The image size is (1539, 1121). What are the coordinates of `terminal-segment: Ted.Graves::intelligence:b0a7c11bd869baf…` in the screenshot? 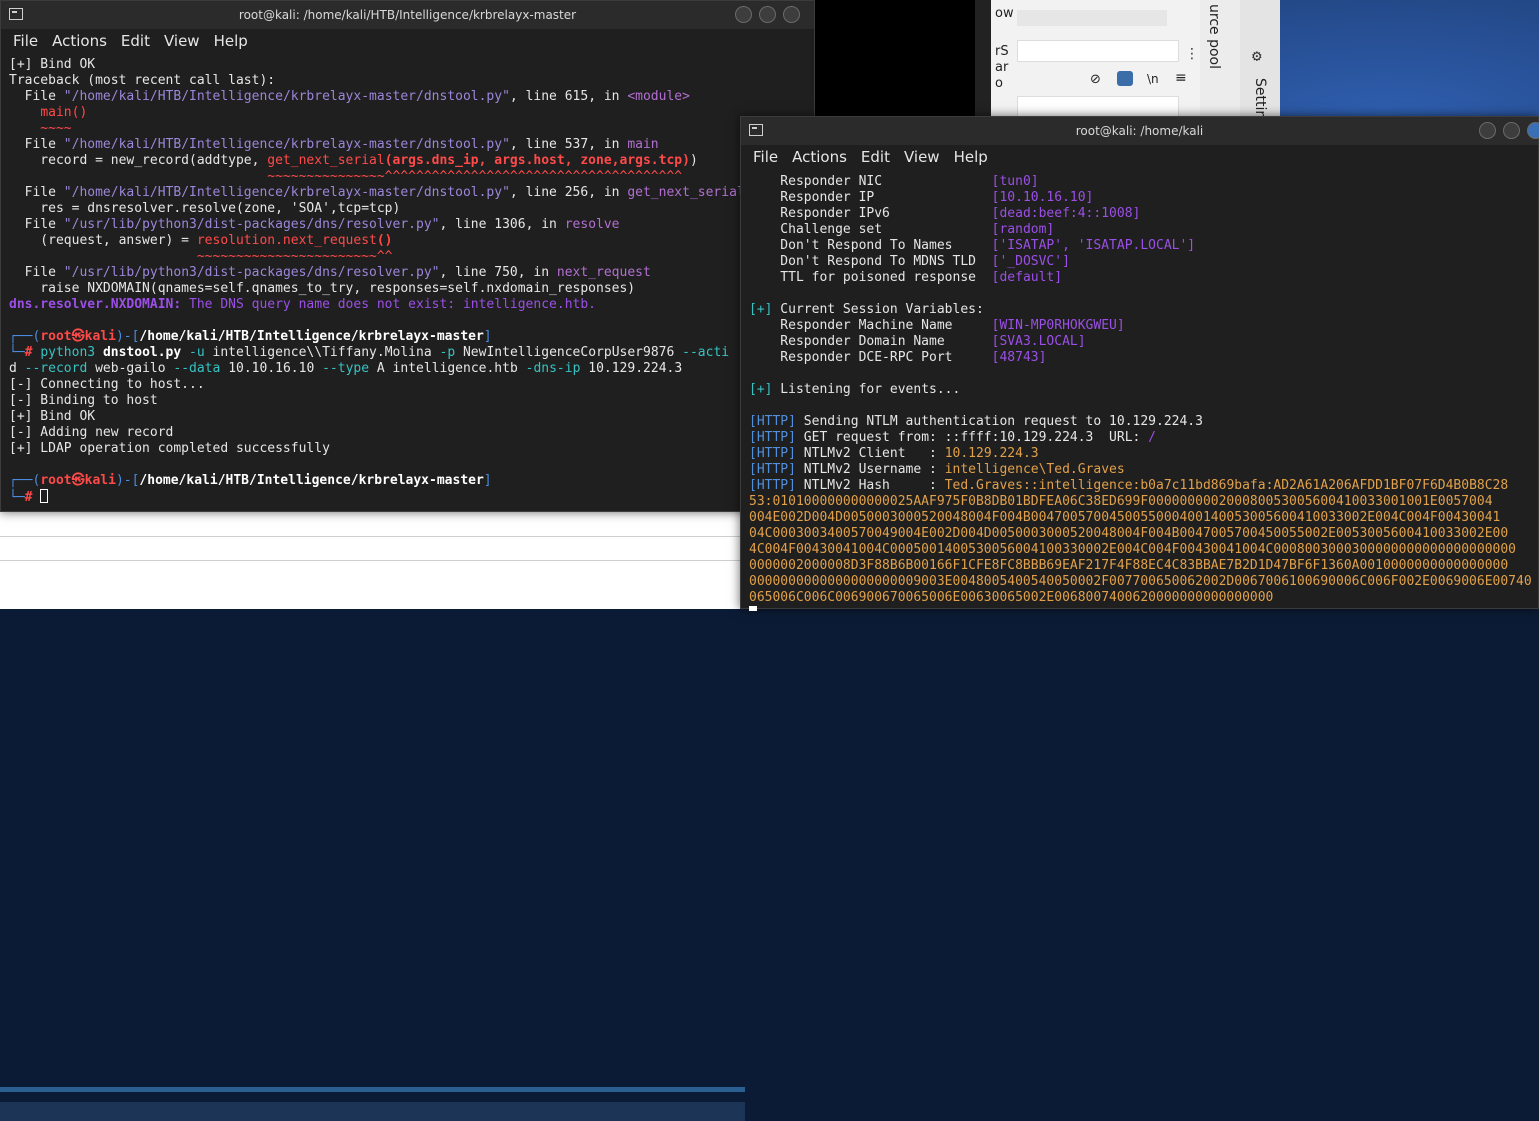 It's located at (1226, 485).